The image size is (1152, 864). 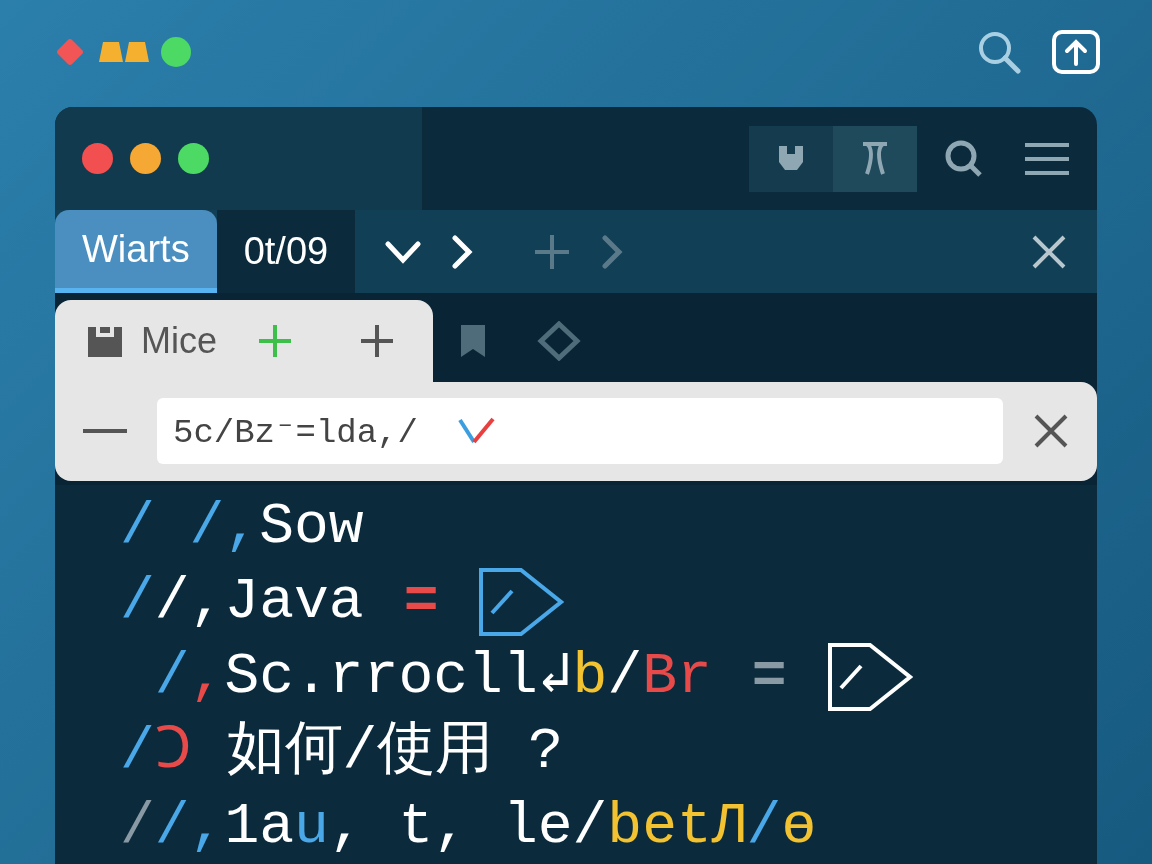 I want to click on find-field: 5c/Bz⁻=lda,/, so click(x=580, y=431).